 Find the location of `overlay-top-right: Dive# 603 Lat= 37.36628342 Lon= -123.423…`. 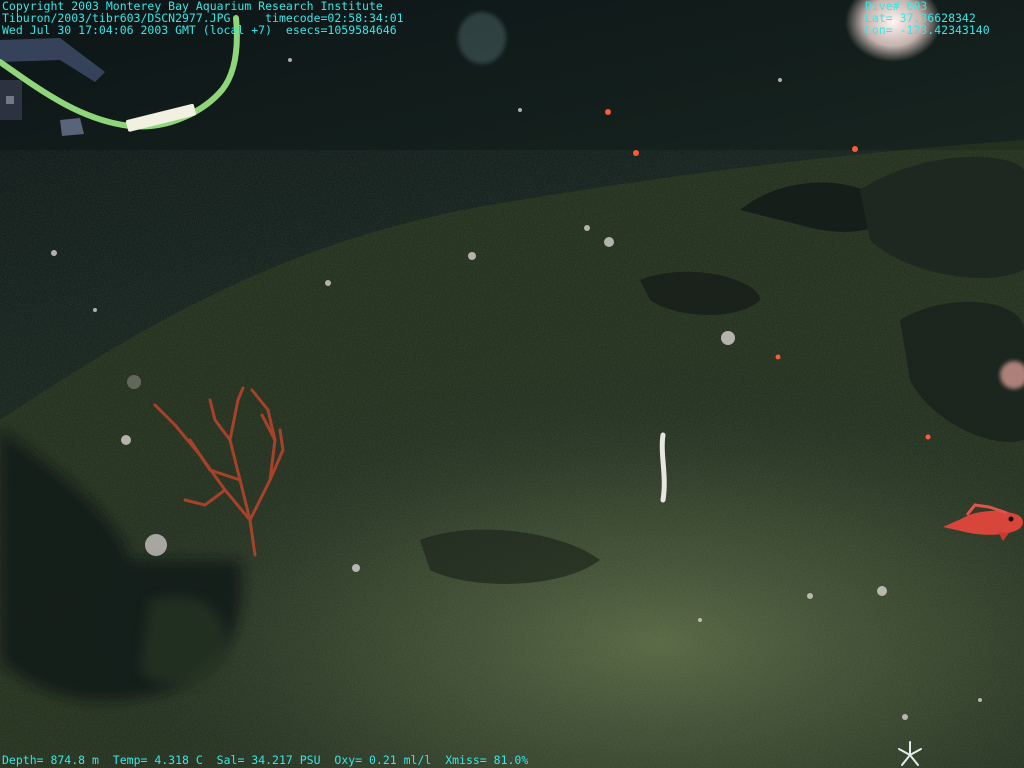

overlay-top-right: Dive# 603 Lat= 37.36628342 Lon= -123.423… is located at coordinates (927, 18).